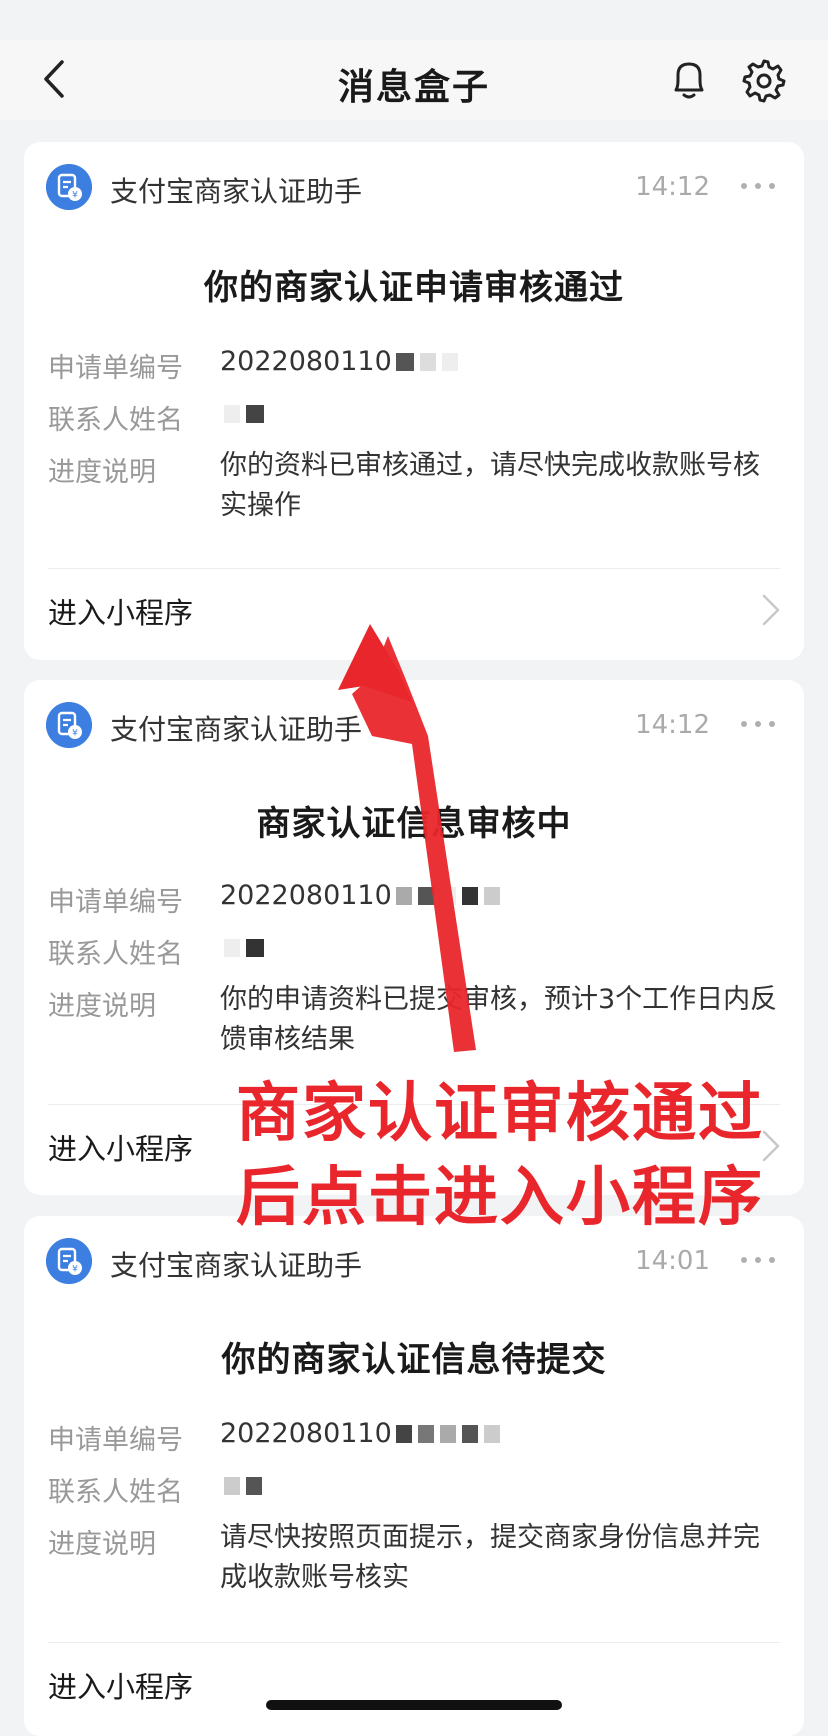  Describe the element at coordinates (689, 79) in the screenshot. I see `bell-icon` at that location.